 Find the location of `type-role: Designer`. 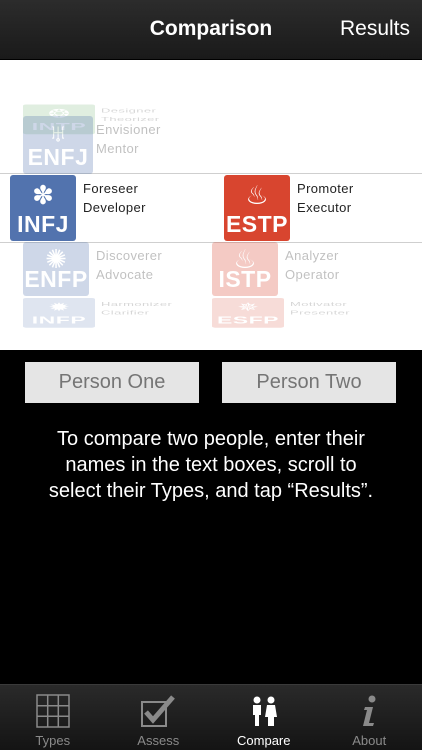

type-role: Designer is located at coordinates (129, 110).